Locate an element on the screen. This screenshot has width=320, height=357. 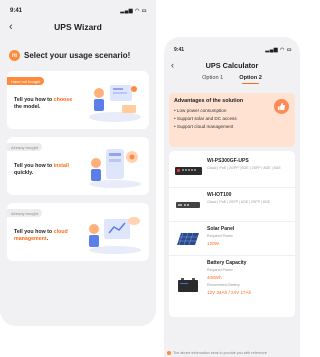
solar-power-value: 120W is located at coordinates (213, 244).